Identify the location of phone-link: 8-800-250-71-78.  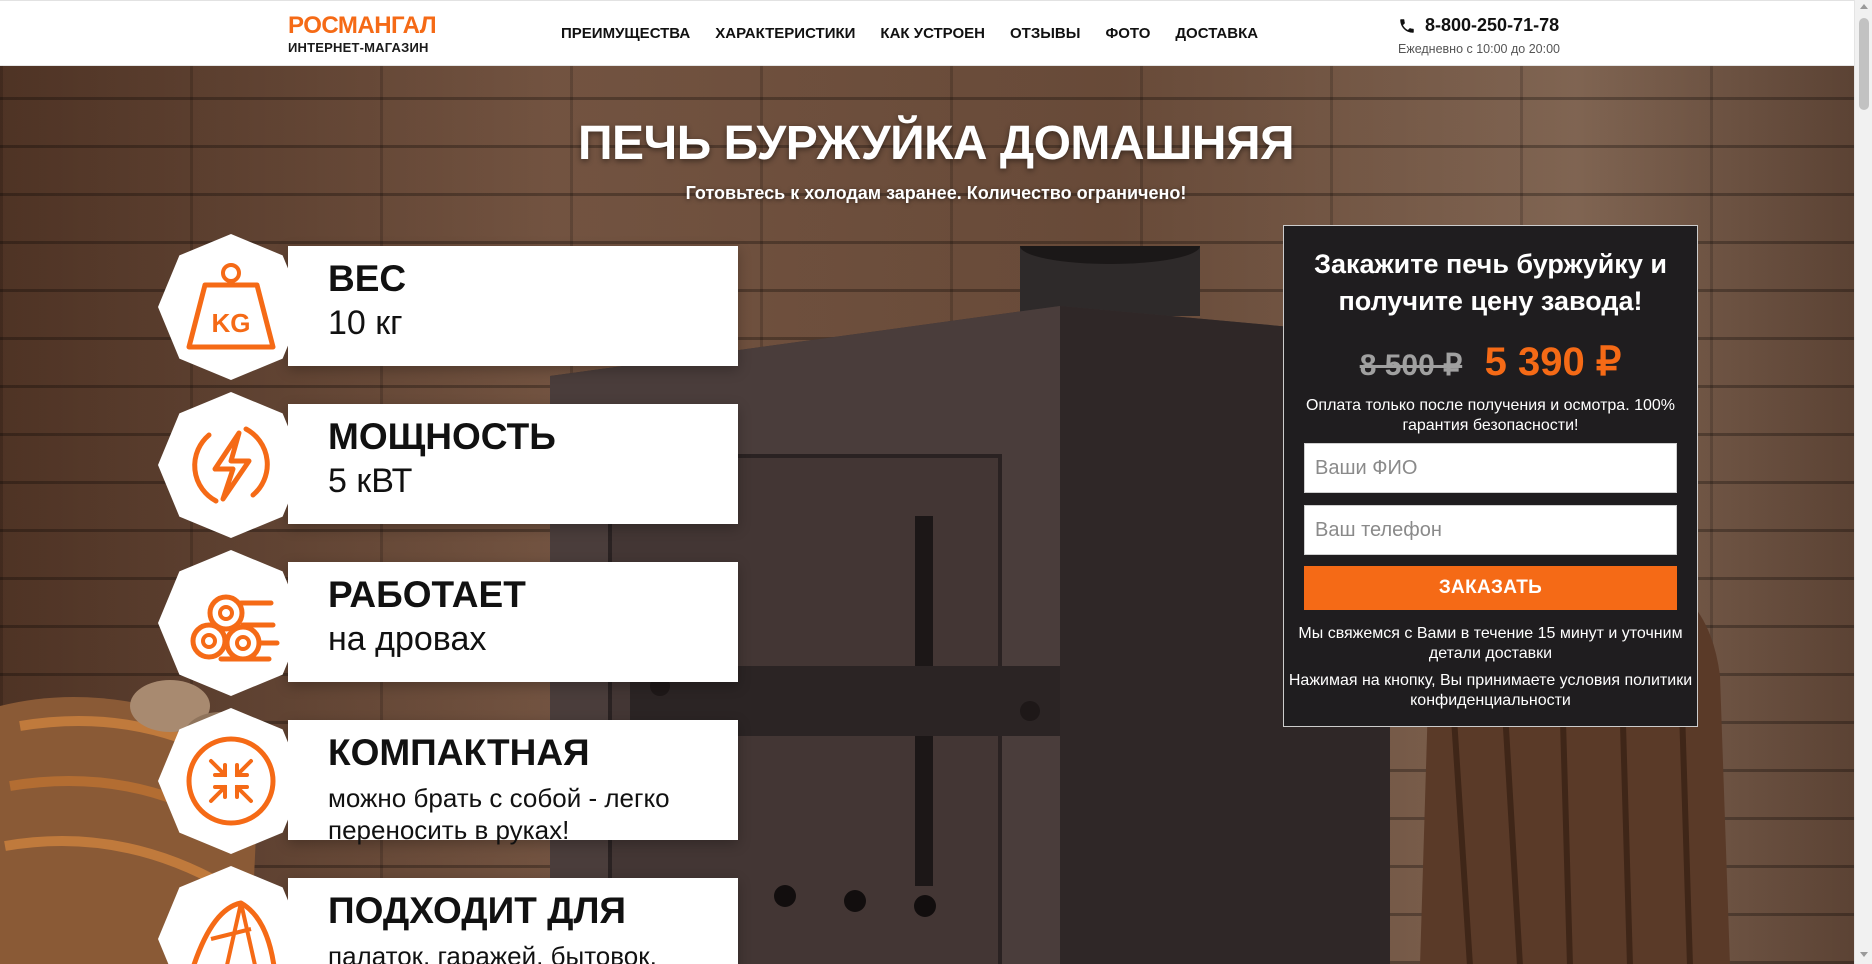
(1479, 25).